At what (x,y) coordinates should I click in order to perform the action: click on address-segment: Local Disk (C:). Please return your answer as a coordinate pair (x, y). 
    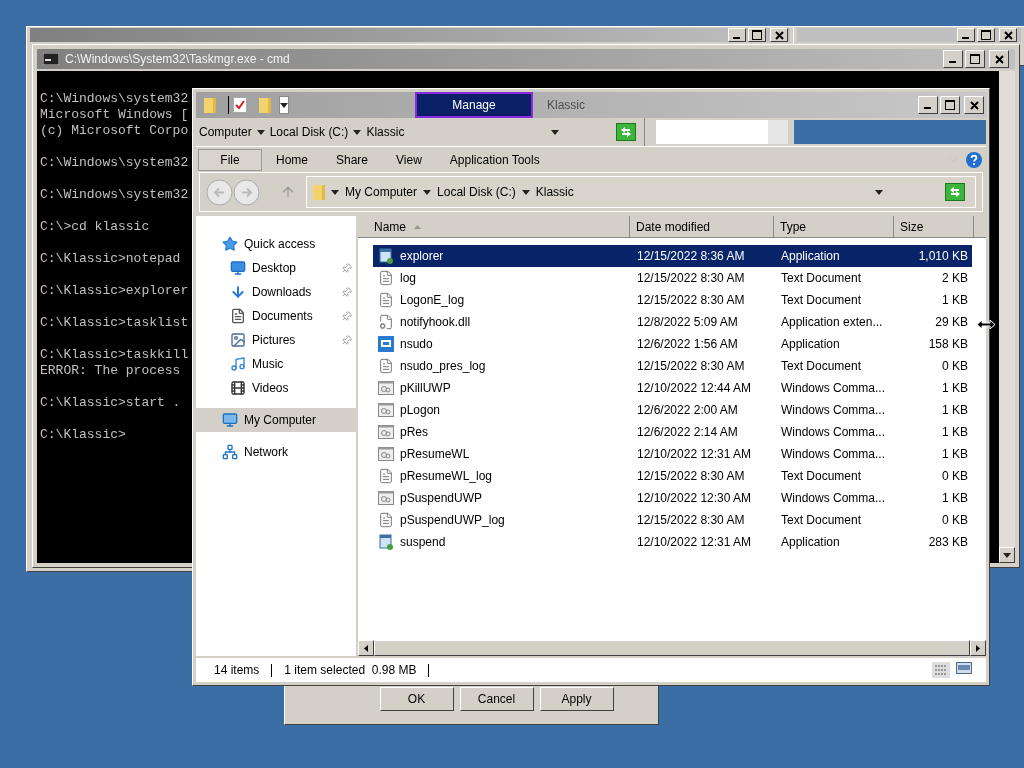
    Looking at the image, I should click on (476, 192).